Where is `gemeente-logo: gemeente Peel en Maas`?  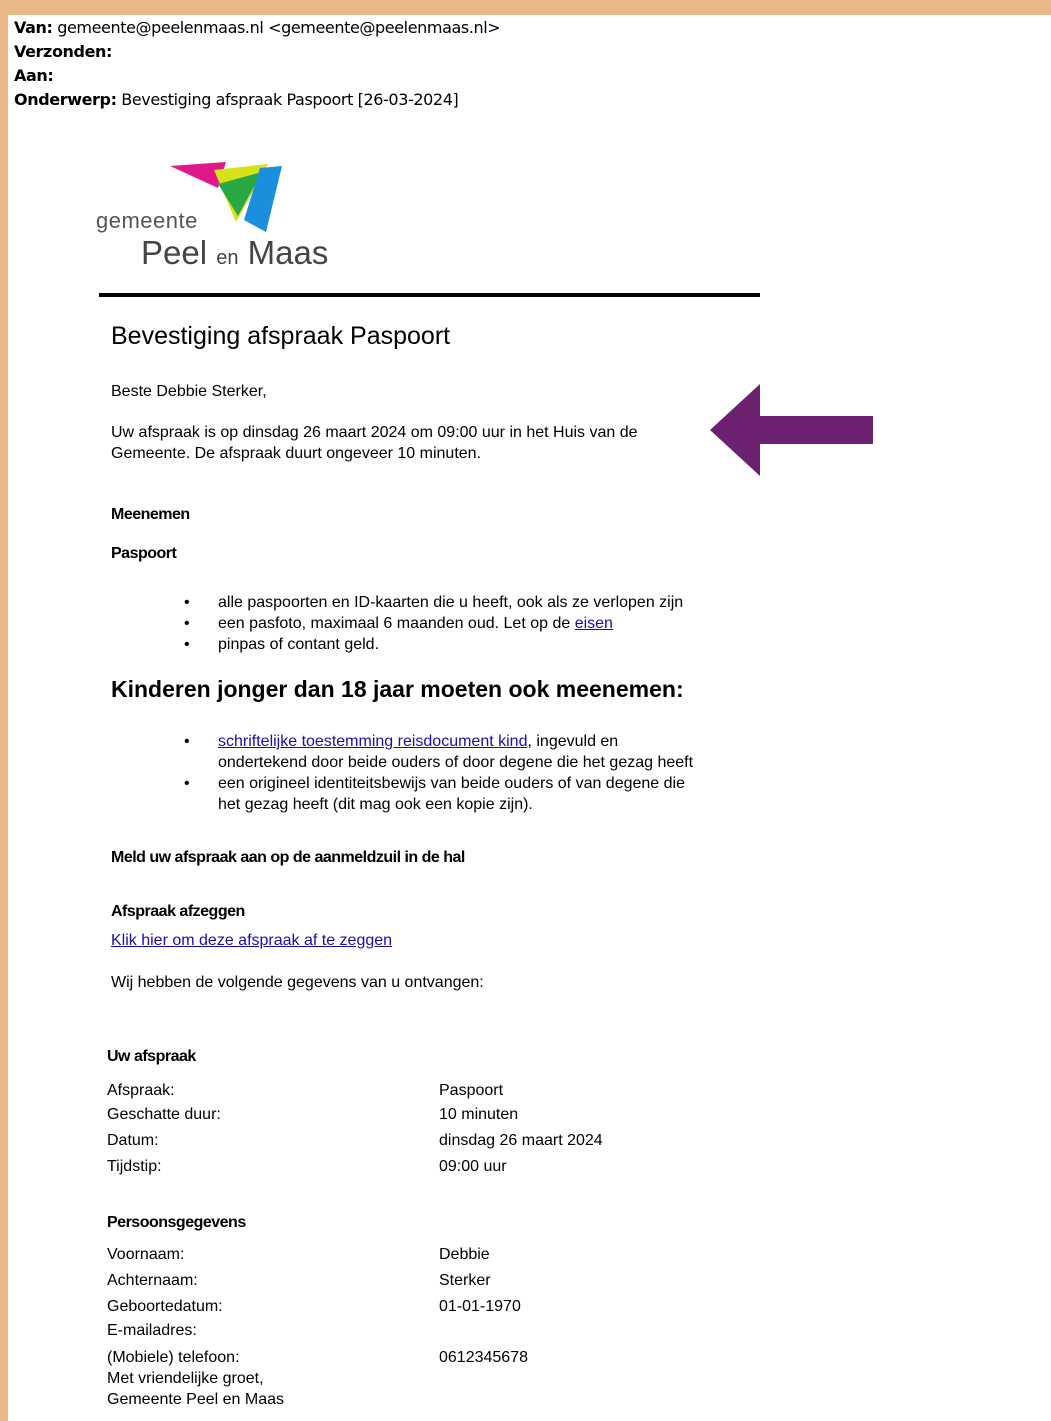 gemeente-logo: gemeente Peel en Maas is located at coordinates (226, 216).